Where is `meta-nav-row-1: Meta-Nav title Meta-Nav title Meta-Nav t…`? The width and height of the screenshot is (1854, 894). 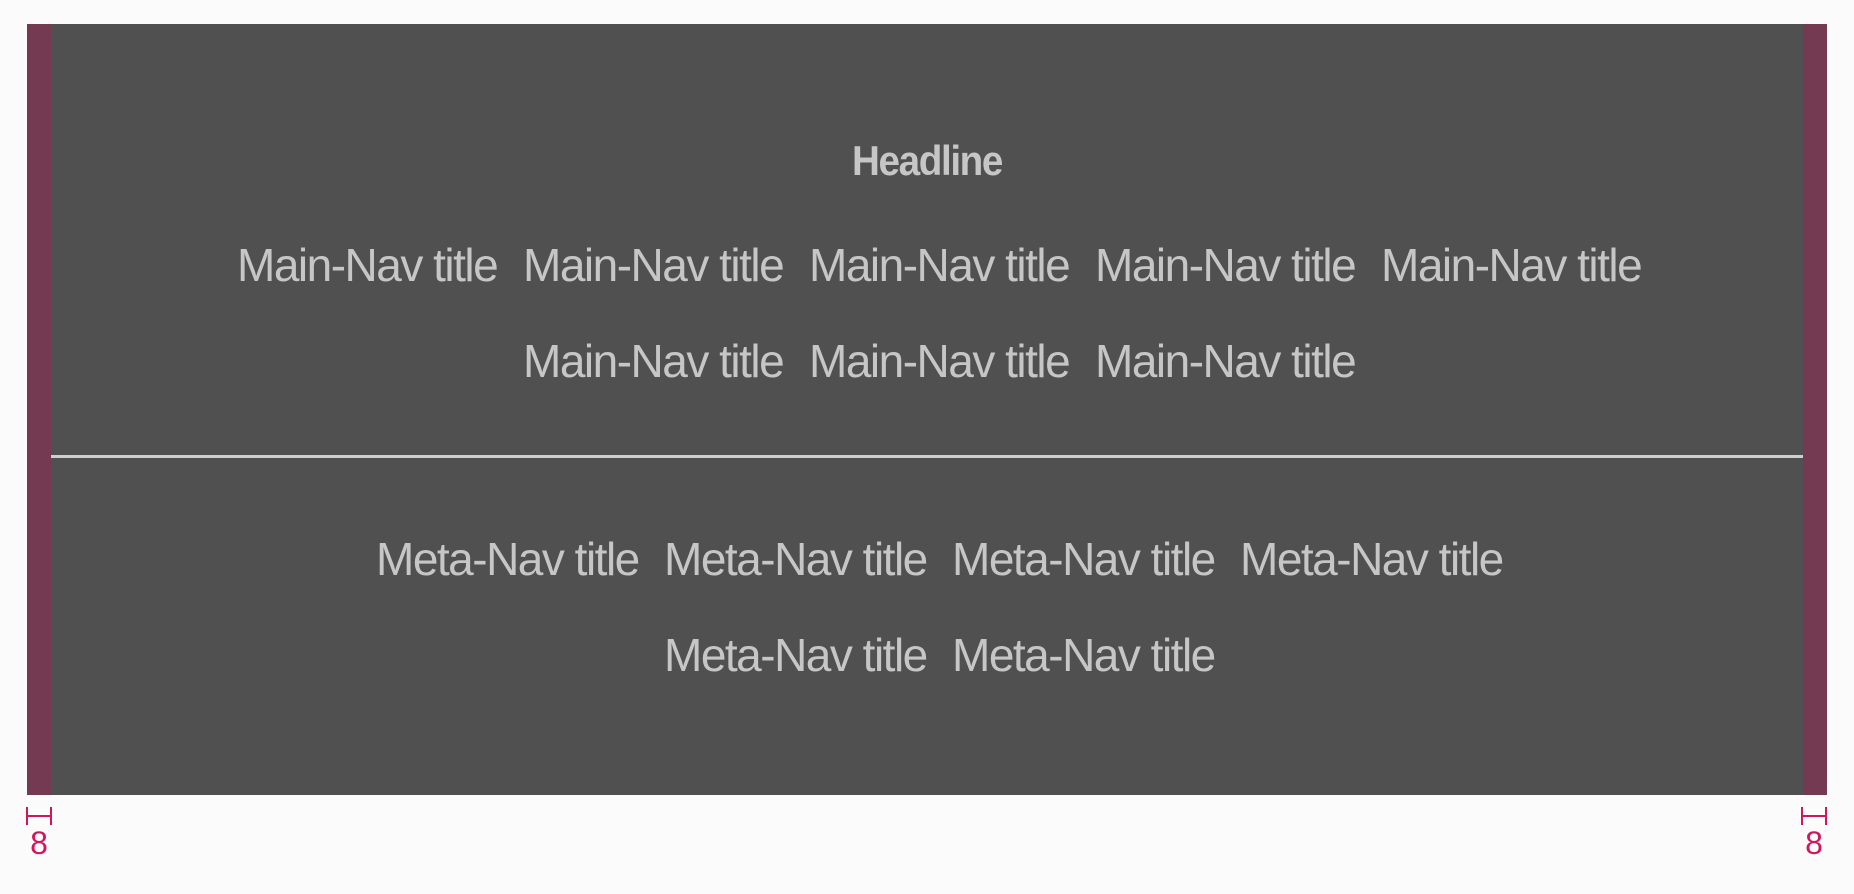
meta-nav-row-1: Meta-Nav title Meta-Nav title Meta-Nav t… is located at coordinates (927, 559).